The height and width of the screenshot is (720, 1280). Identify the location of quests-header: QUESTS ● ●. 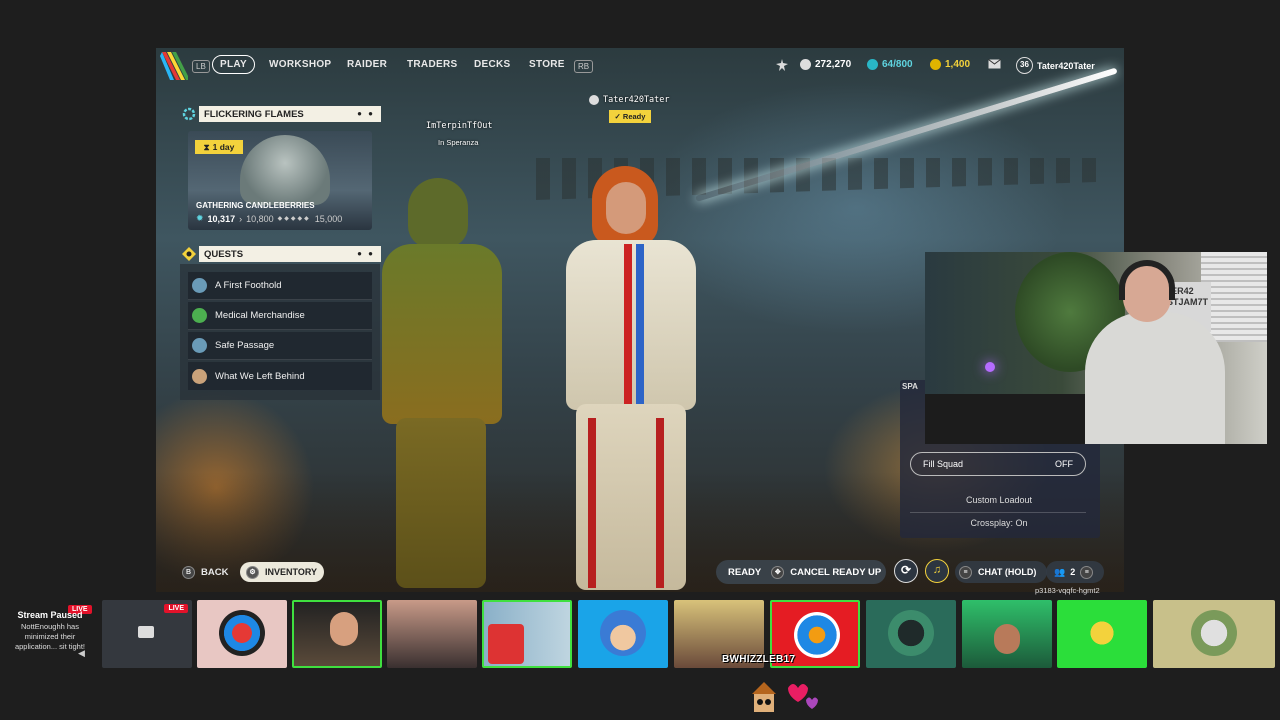
(290, 254).